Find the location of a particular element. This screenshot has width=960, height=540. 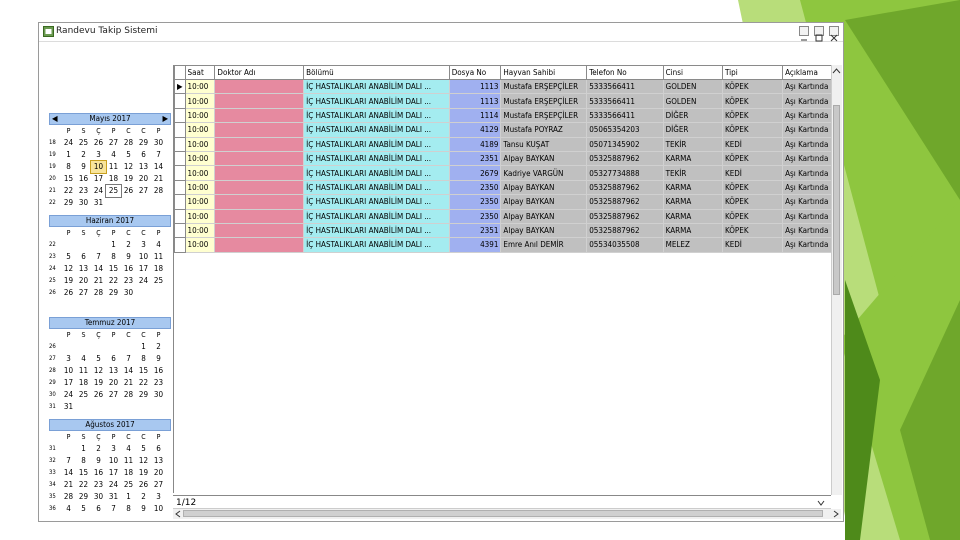

table-cell: 05325887962 is located at coordinates (625, 158).